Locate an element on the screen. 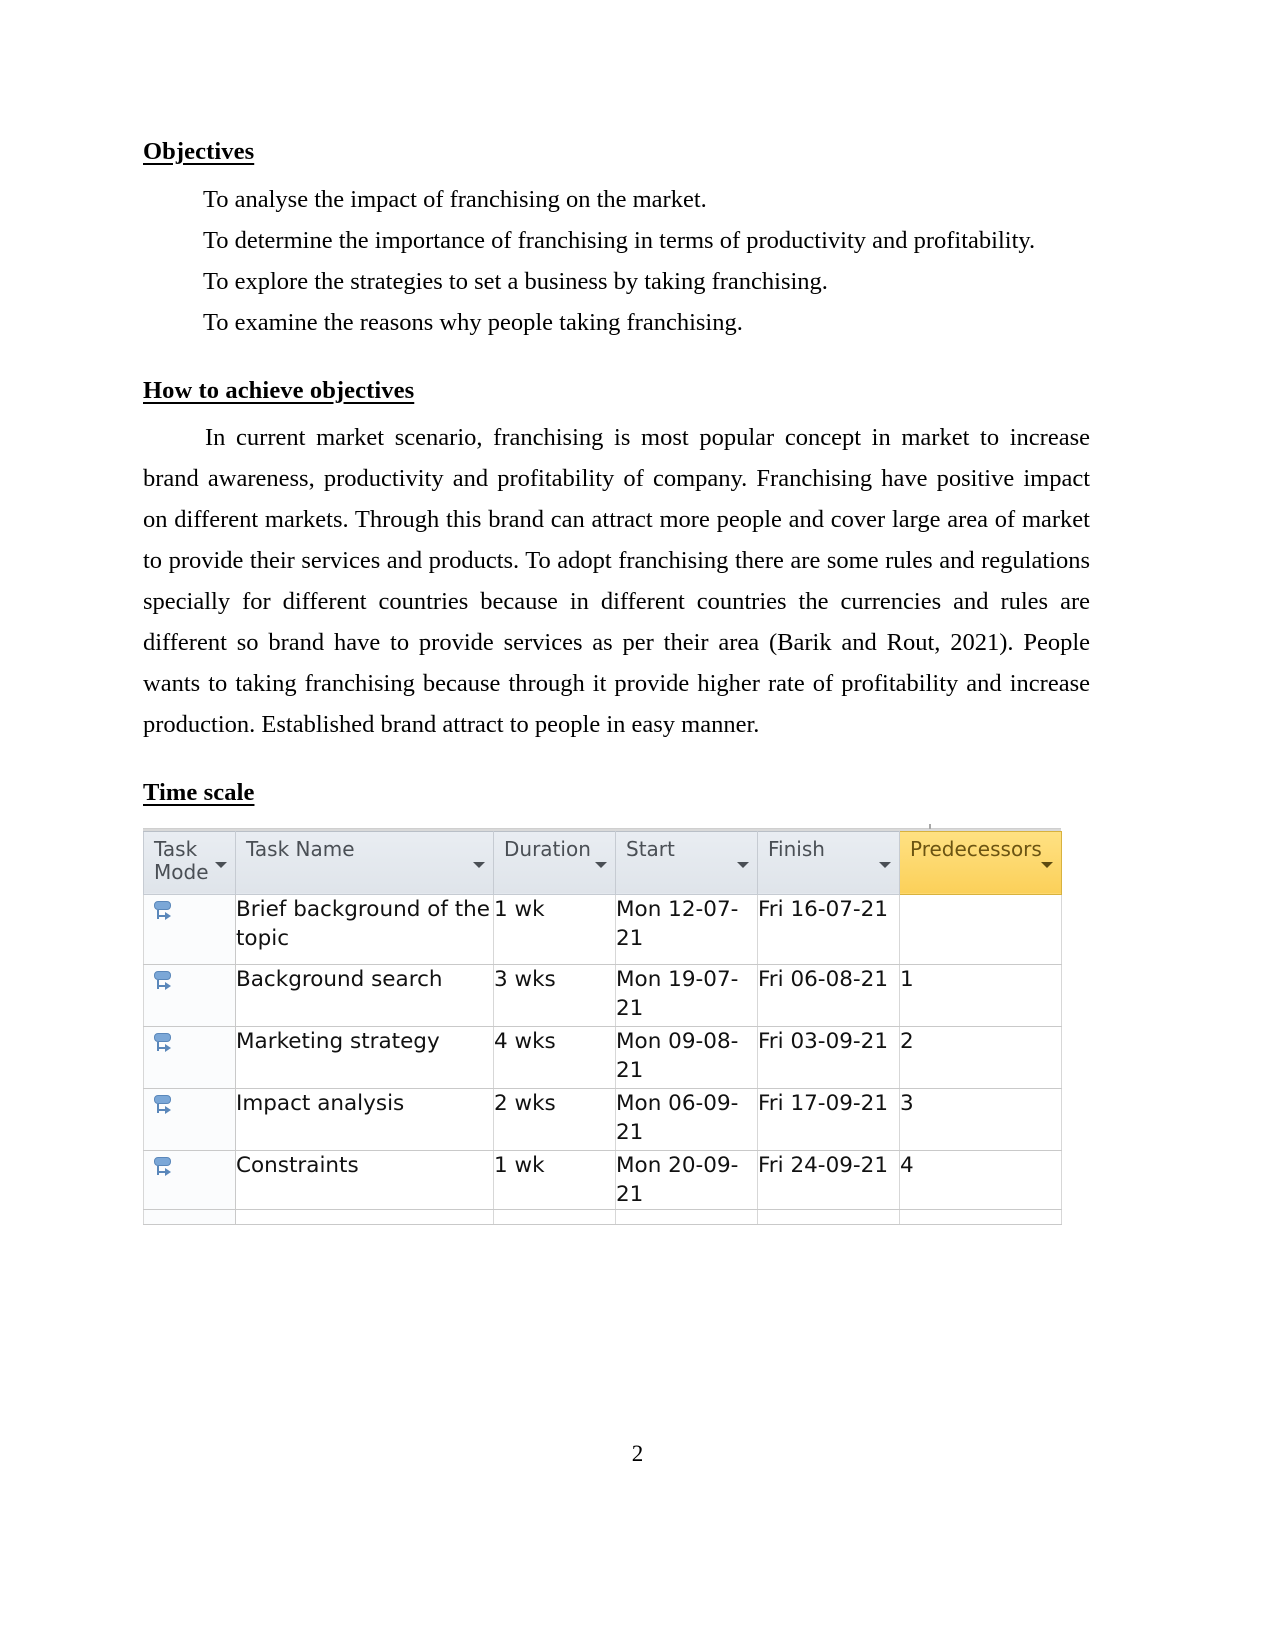 The height and width of the screenshot is (1650, 1275). cell-duration is located at coordinates (554, 1216).